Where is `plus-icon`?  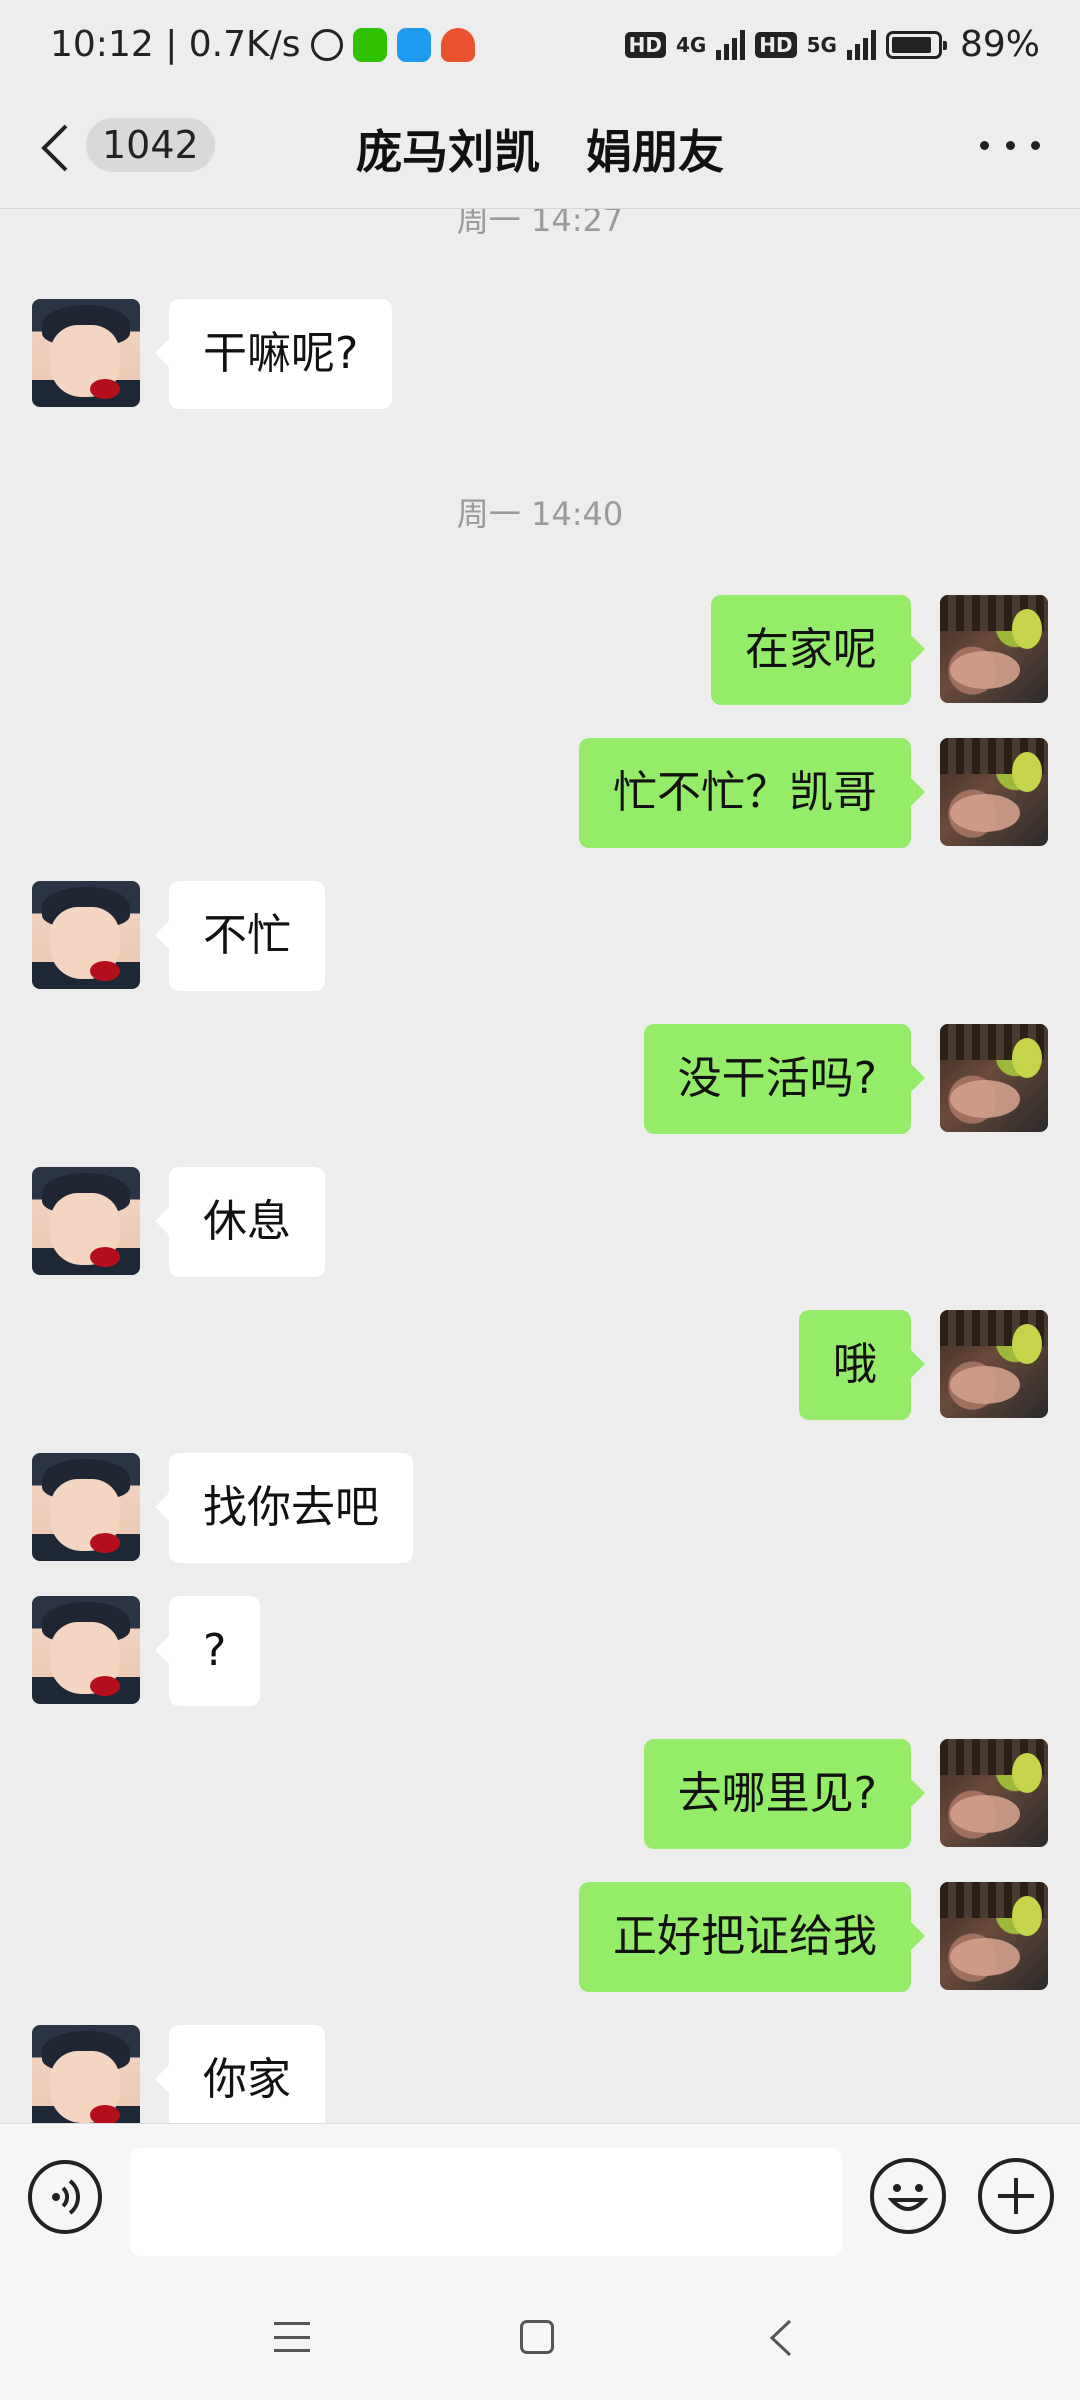
plus-icon is located at coordinates (1016, 2196).